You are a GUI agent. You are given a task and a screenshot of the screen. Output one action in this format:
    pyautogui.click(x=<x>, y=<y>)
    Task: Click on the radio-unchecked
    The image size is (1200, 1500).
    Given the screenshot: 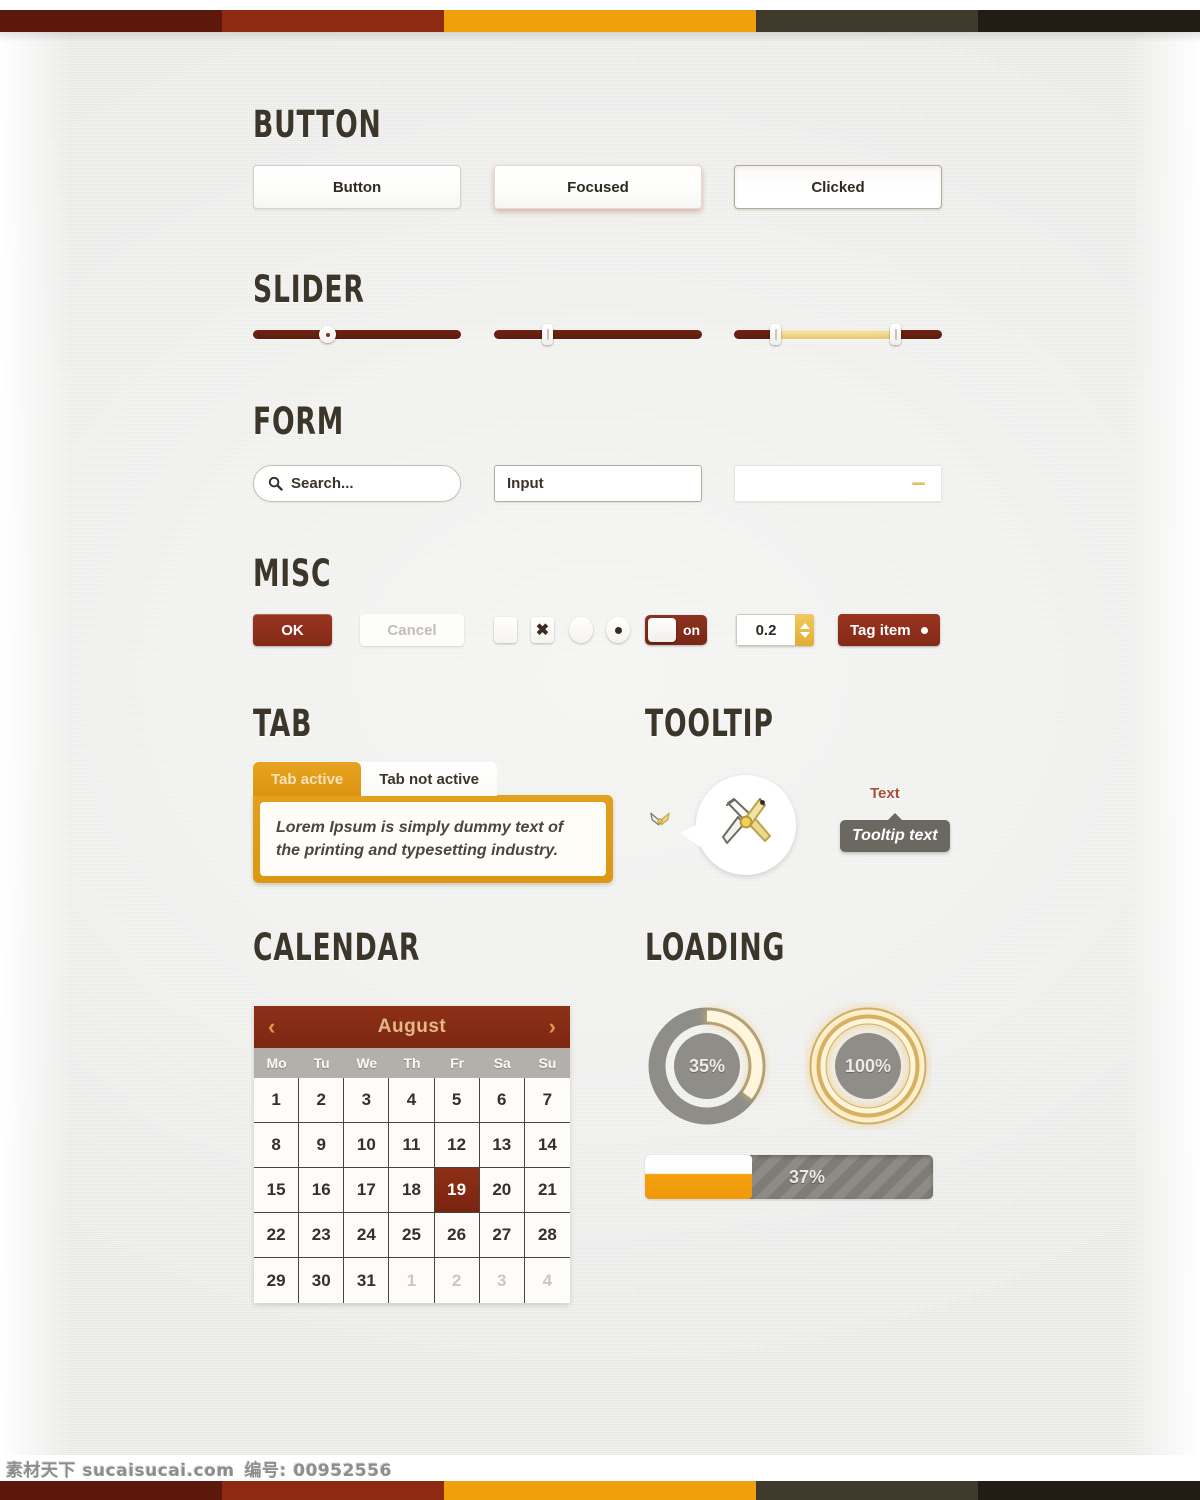 What is the action you would take?
    pyautogui.click(x=581, y=630)
    